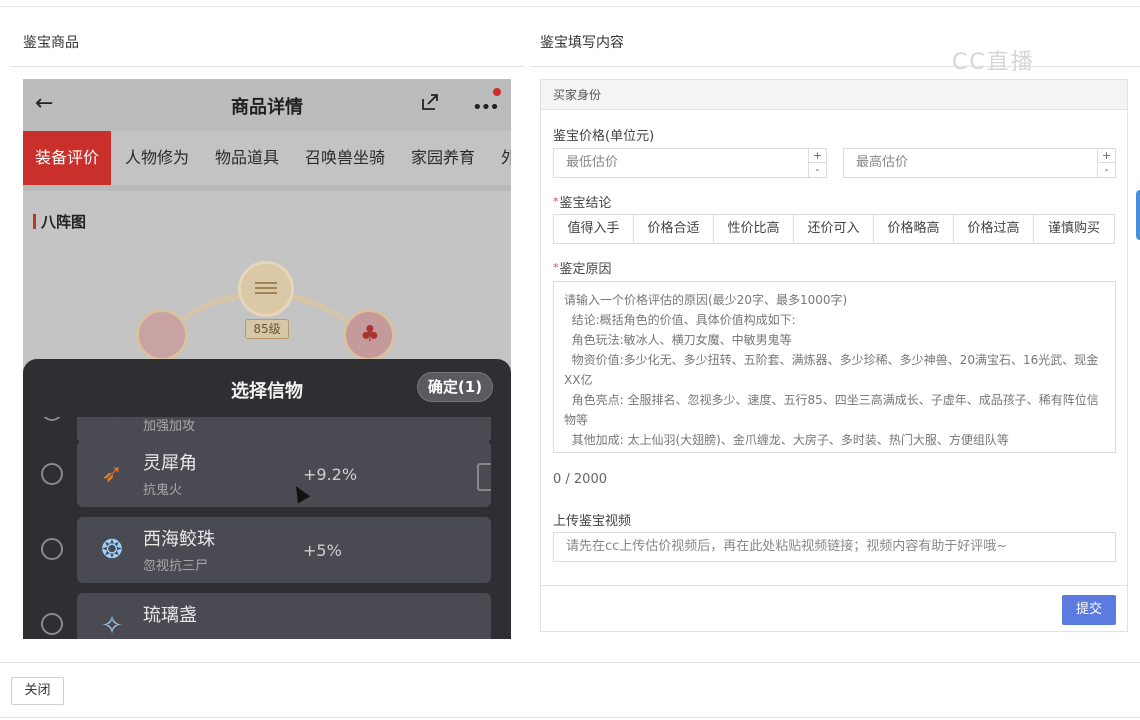 The height and width of the screenshot is (720, 1140). I want to click on min-price-stepper: + -, so click(817, 163).